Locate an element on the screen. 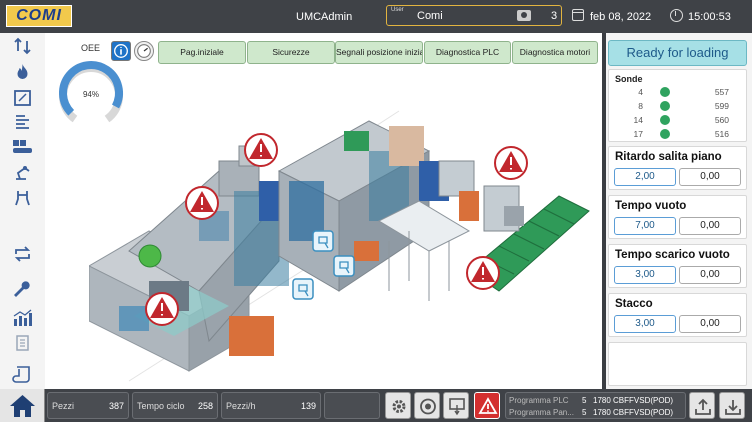 The width and height of the screenshot is (752, 422). conveyor-icon is located at coordinates (22, 146).